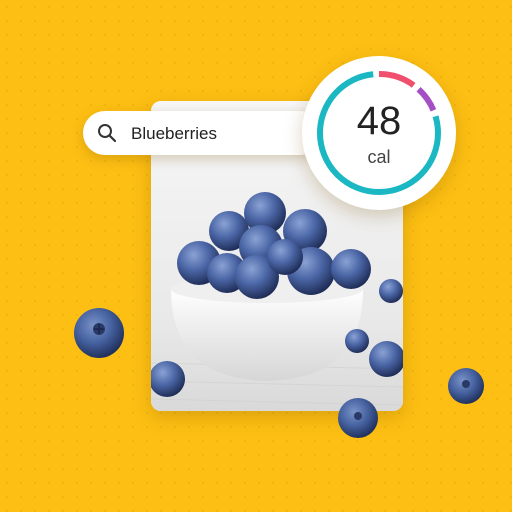 The height and width of the screenshot is (512, 512). Describe the element at coordinates (174, 133) in the screenshot. I see `search-query-text: Blueberries` at that location.